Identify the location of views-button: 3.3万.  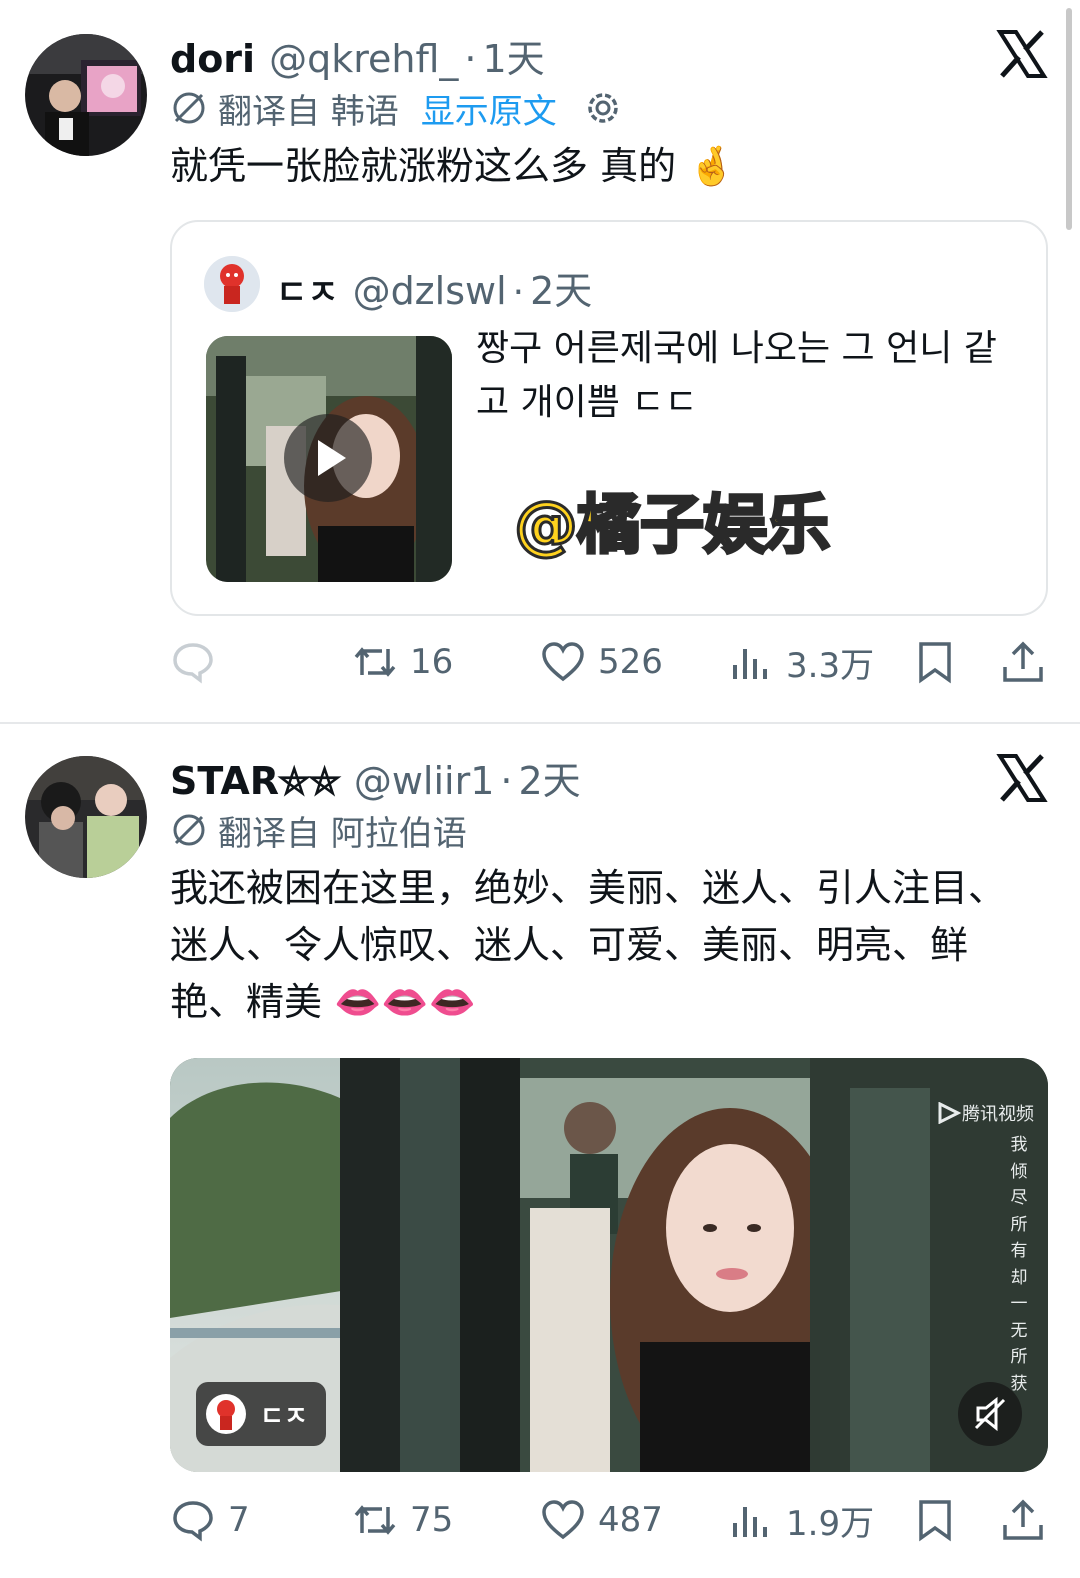
(801, 662).